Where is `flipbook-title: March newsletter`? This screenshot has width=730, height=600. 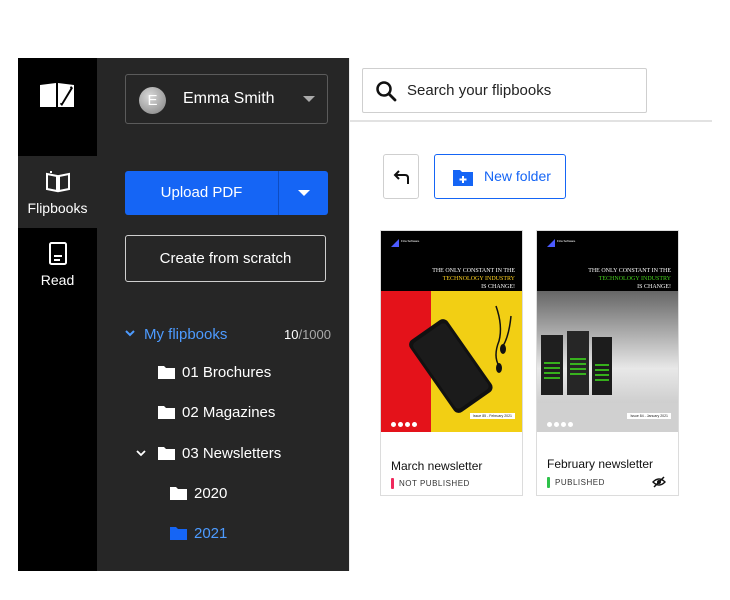
flipbook-title: March newsletter is located at coordinates (437, 466).